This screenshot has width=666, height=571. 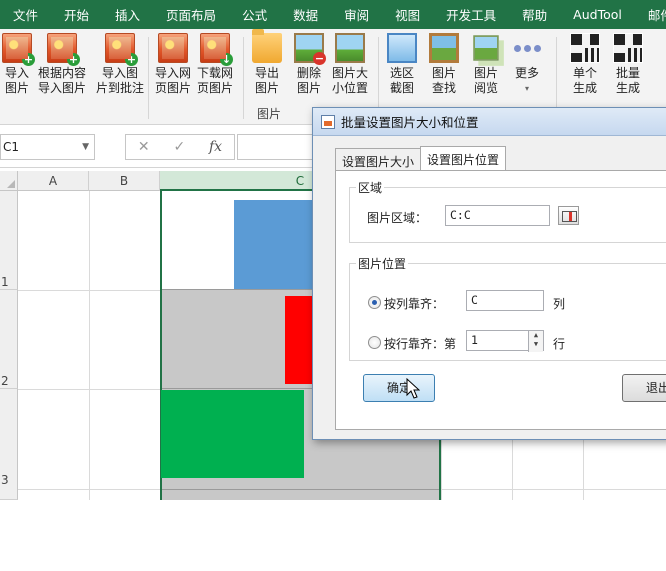 What do you see at coordinates (269, 114) in the screenshot?
I see `ribbon-group-label: 图片` at bounding box center [269, 114].